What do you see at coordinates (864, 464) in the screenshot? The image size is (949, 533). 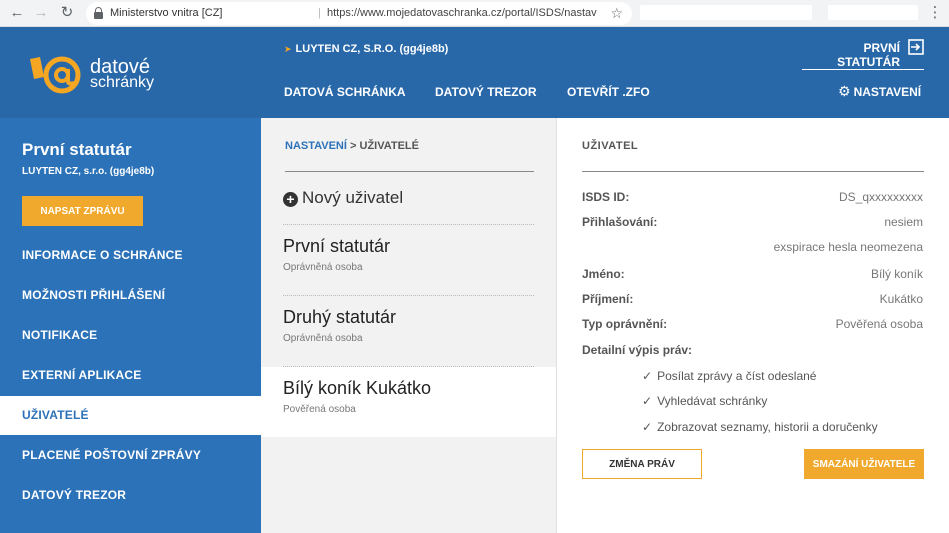 I see `delete-user-button: SMAZÁNÍ UŽIVATELE` at bounding box center [864, 464].